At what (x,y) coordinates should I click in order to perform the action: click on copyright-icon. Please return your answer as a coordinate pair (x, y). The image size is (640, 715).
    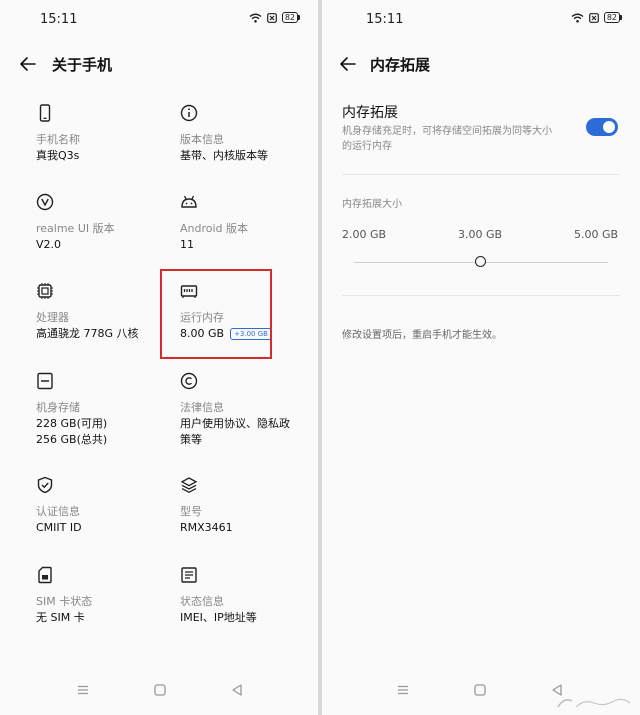
    Looking at the image, I should click on (189, 381).